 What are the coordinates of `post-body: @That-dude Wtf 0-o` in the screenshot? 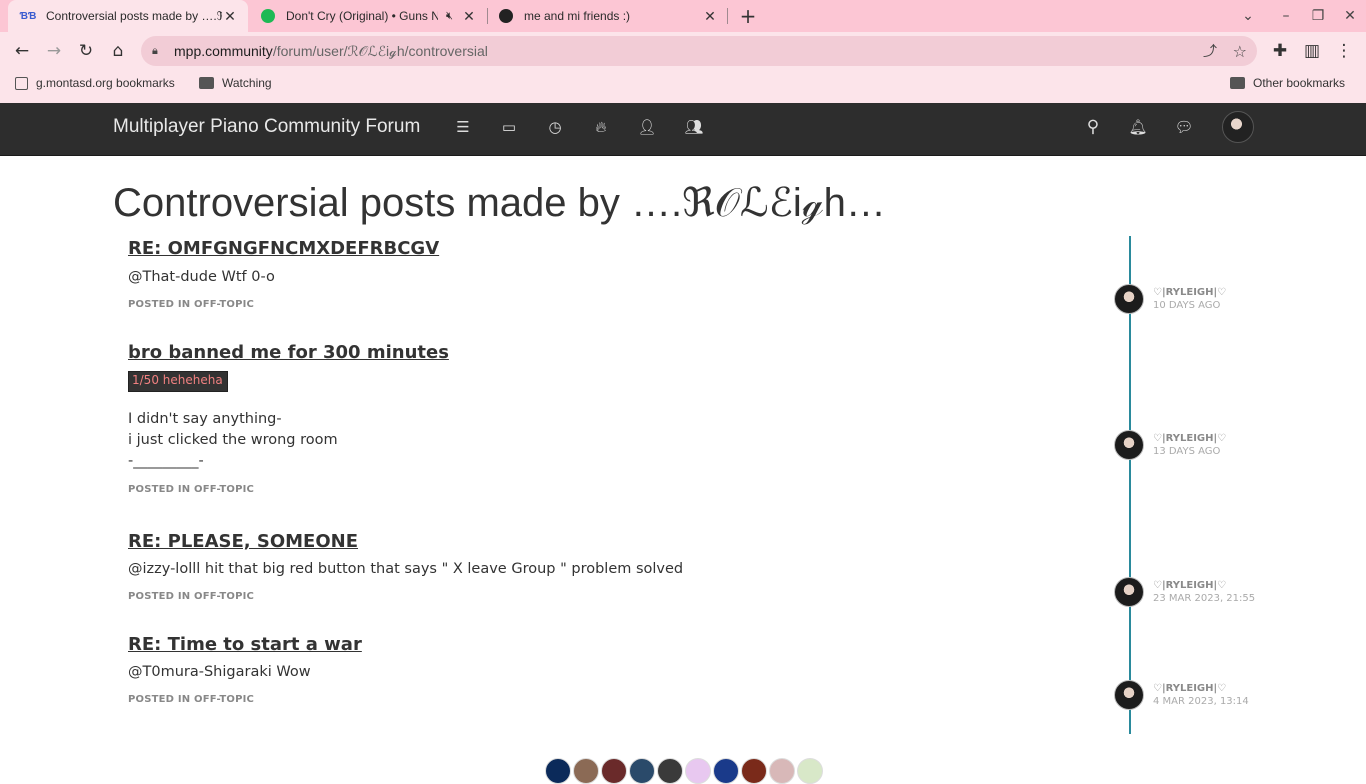 It's located at (201, 277).